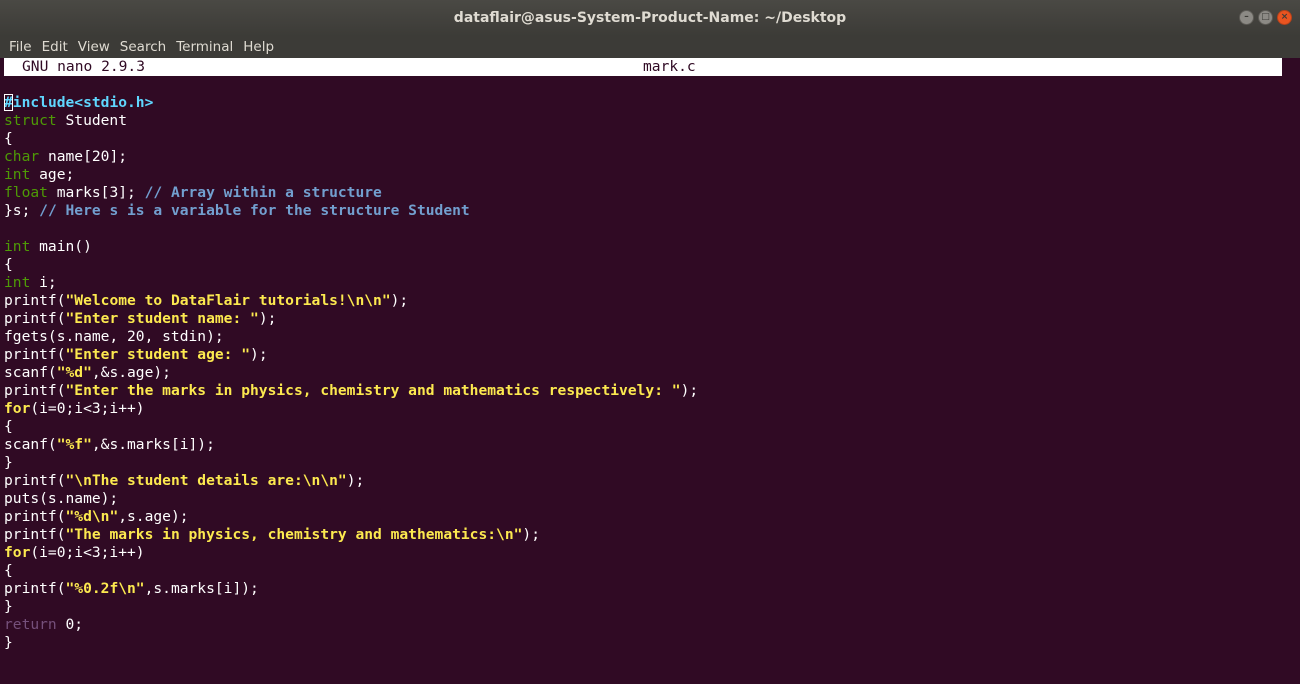 This screenshot has width=1300, height=684. I want to click on code-token: return, so click(30, 624).